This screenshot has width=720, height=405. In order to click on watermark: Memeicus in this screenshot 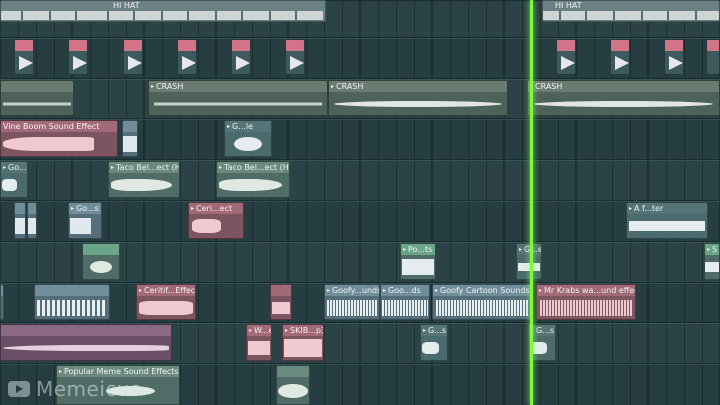, I will do `click(74, 389)`.